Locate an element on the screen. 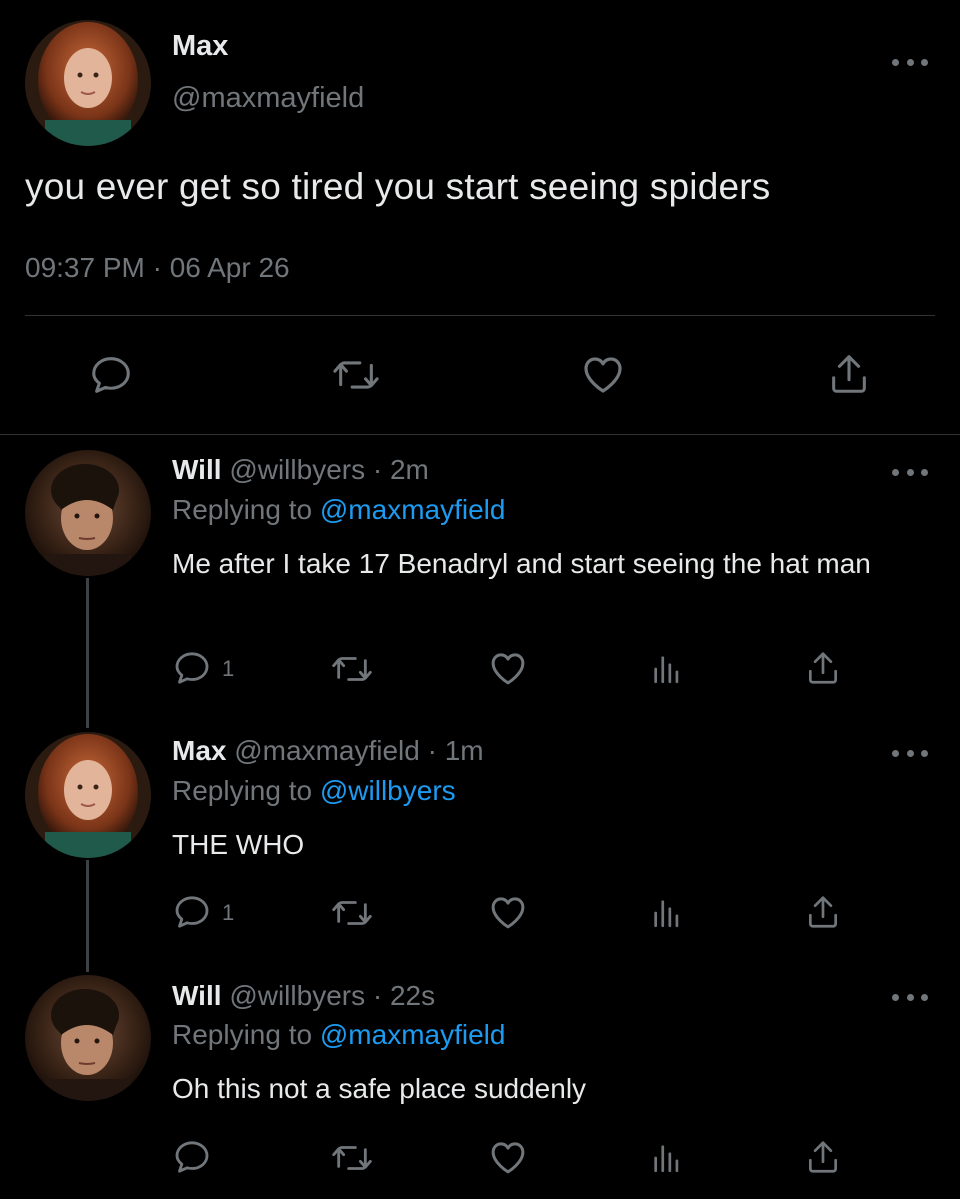 The width and height of the screenshot is (960, 1199). reply-header: Max @maxmayfield · 1m is located at coordinates (328, 751).